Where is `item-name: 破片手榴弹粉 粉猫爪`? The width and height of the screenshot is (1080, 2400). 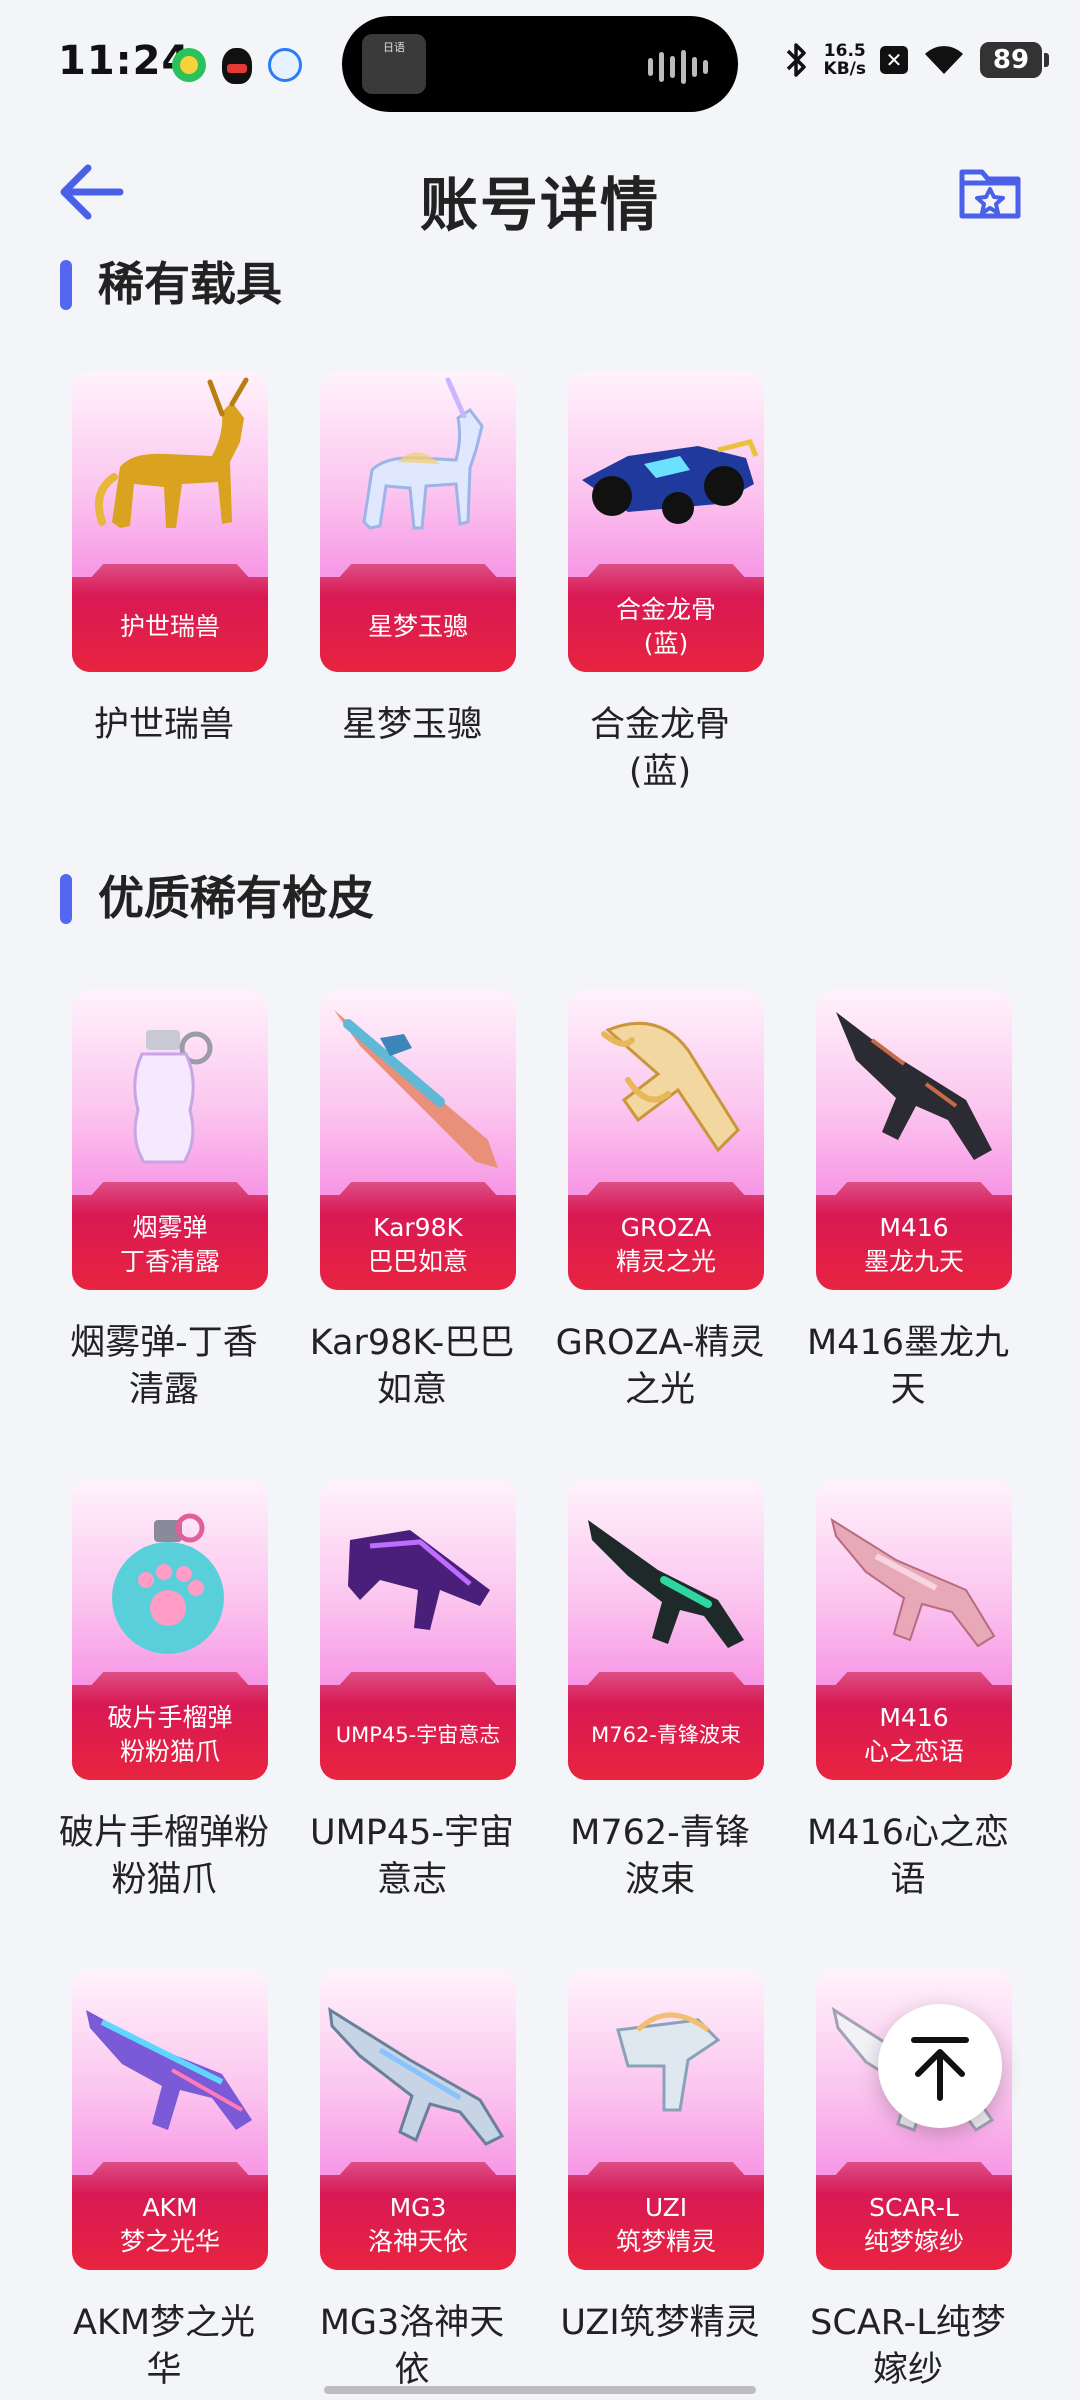 item-name: 破片手榴弹粉 粉猫爪 is located at coordinates (163, 1856).